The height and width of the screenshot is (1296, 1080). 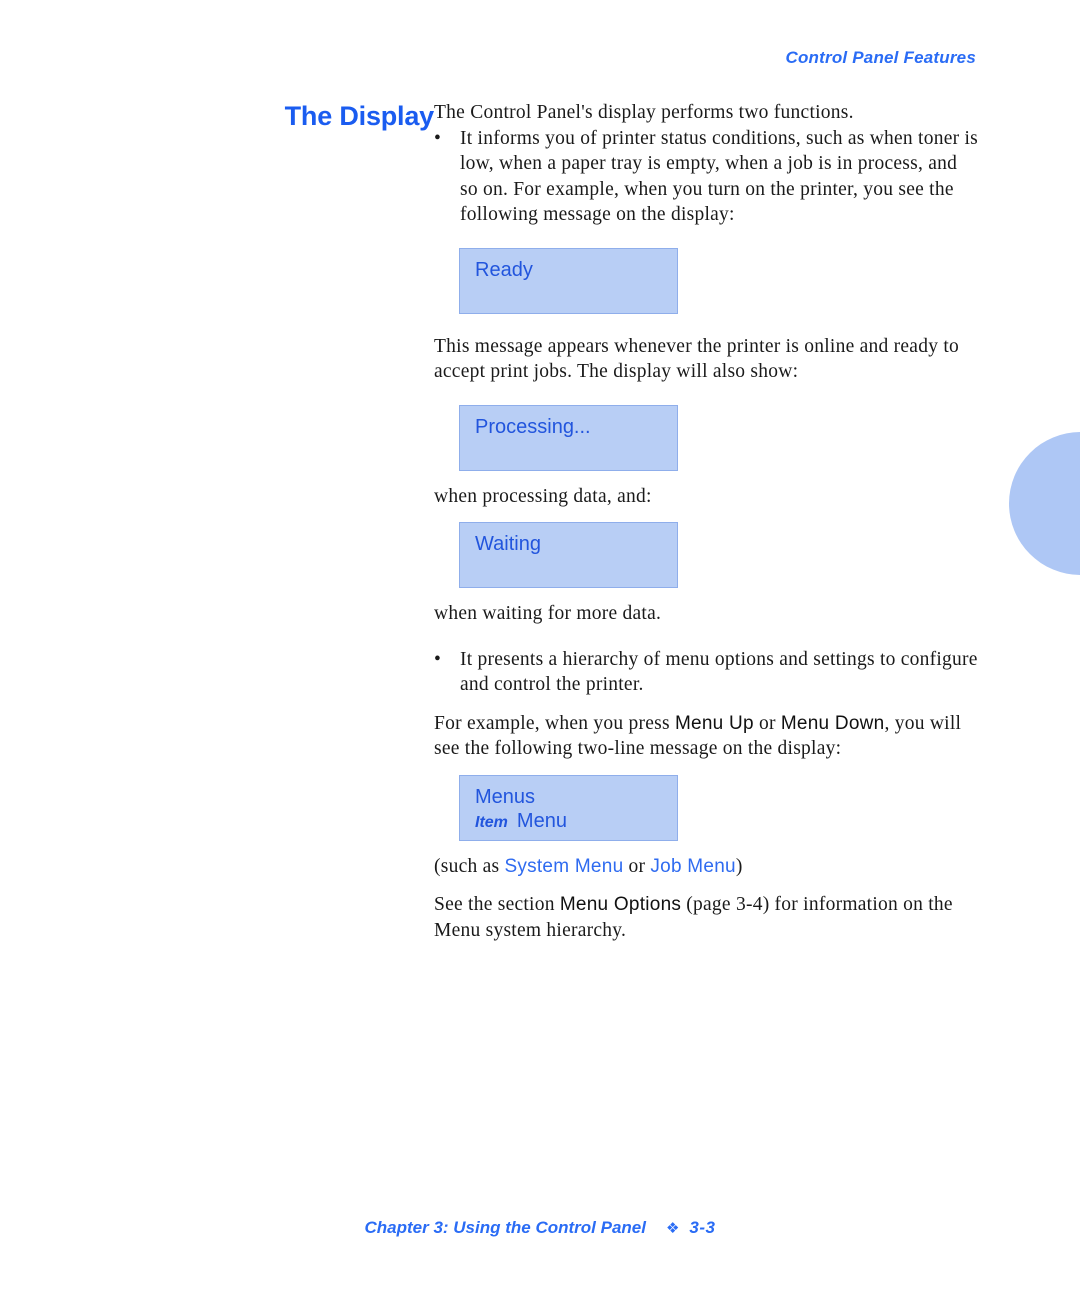 I want to click on display-menus-line1: Menus, so click(x=505, y=796).